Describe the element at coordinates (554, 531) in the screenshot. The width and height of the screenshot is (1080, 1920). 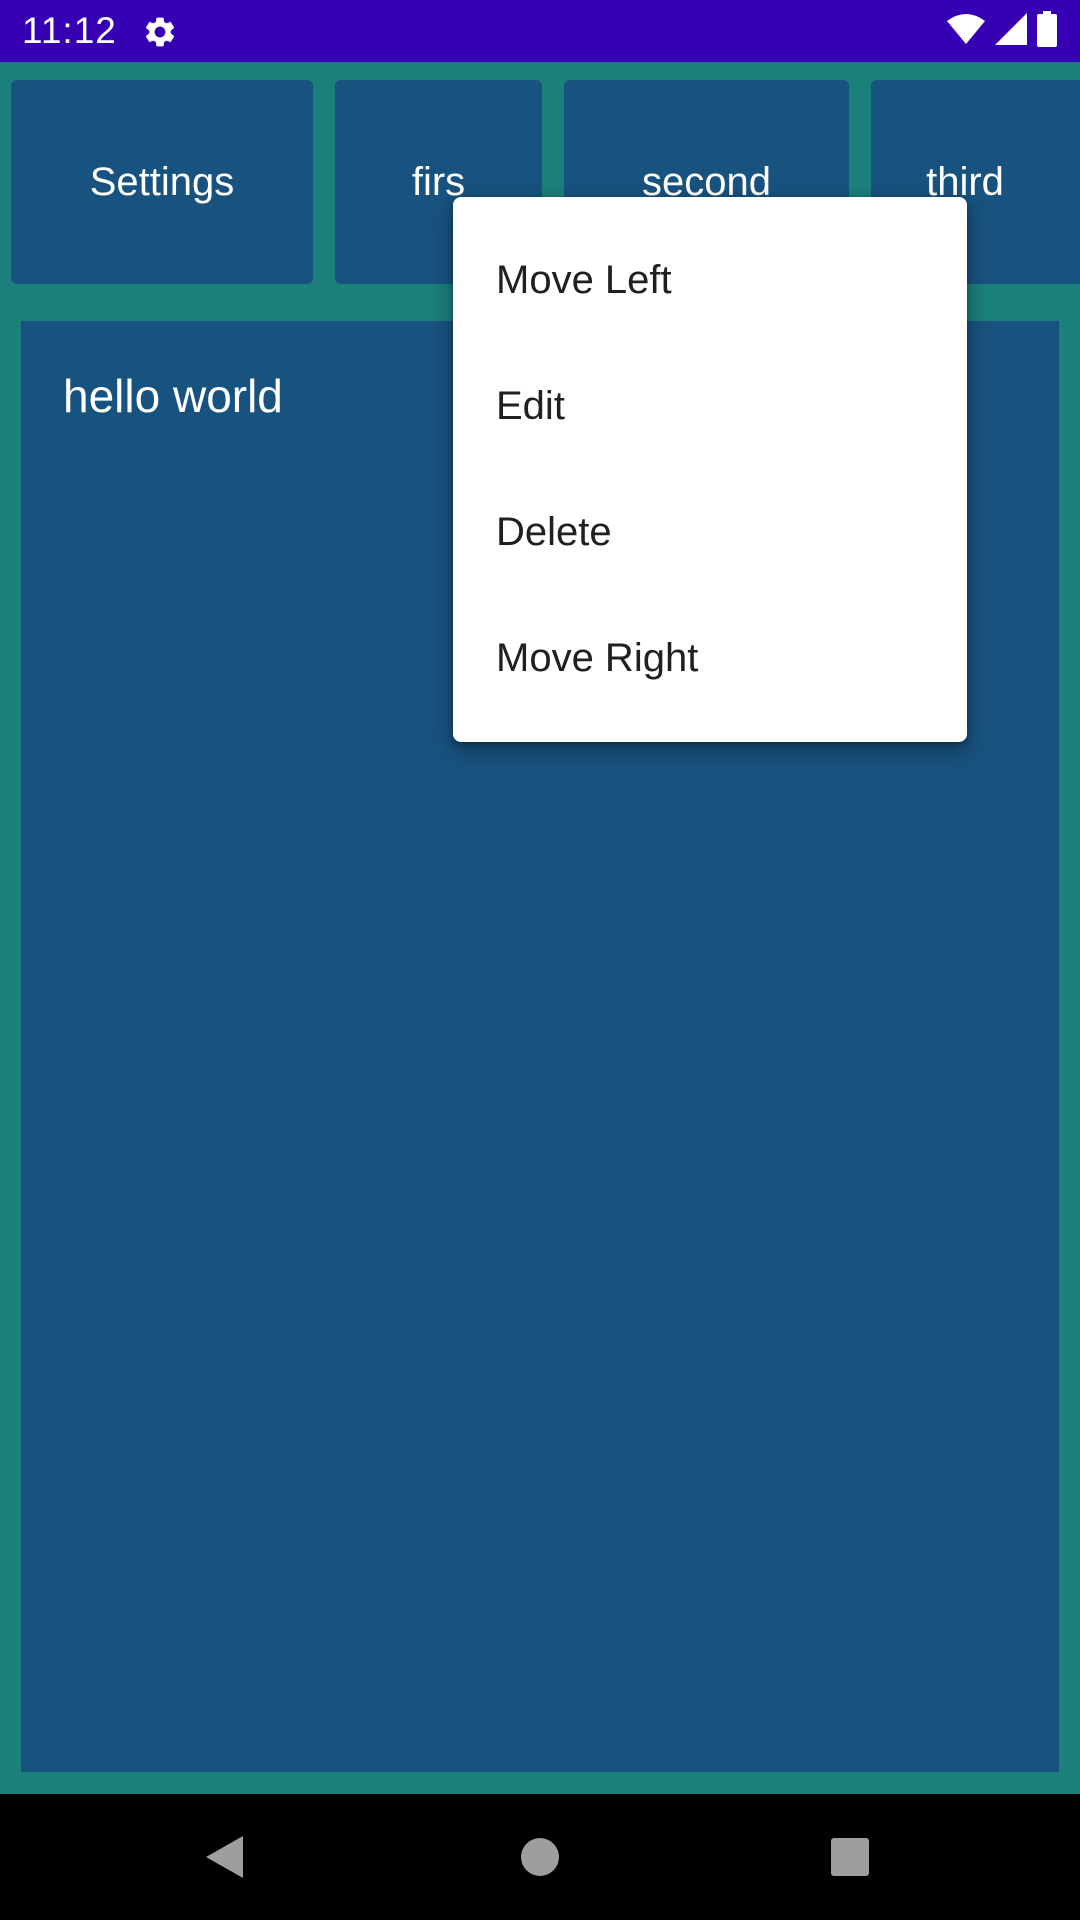
I see `menu-item-label: Delete` at that location.